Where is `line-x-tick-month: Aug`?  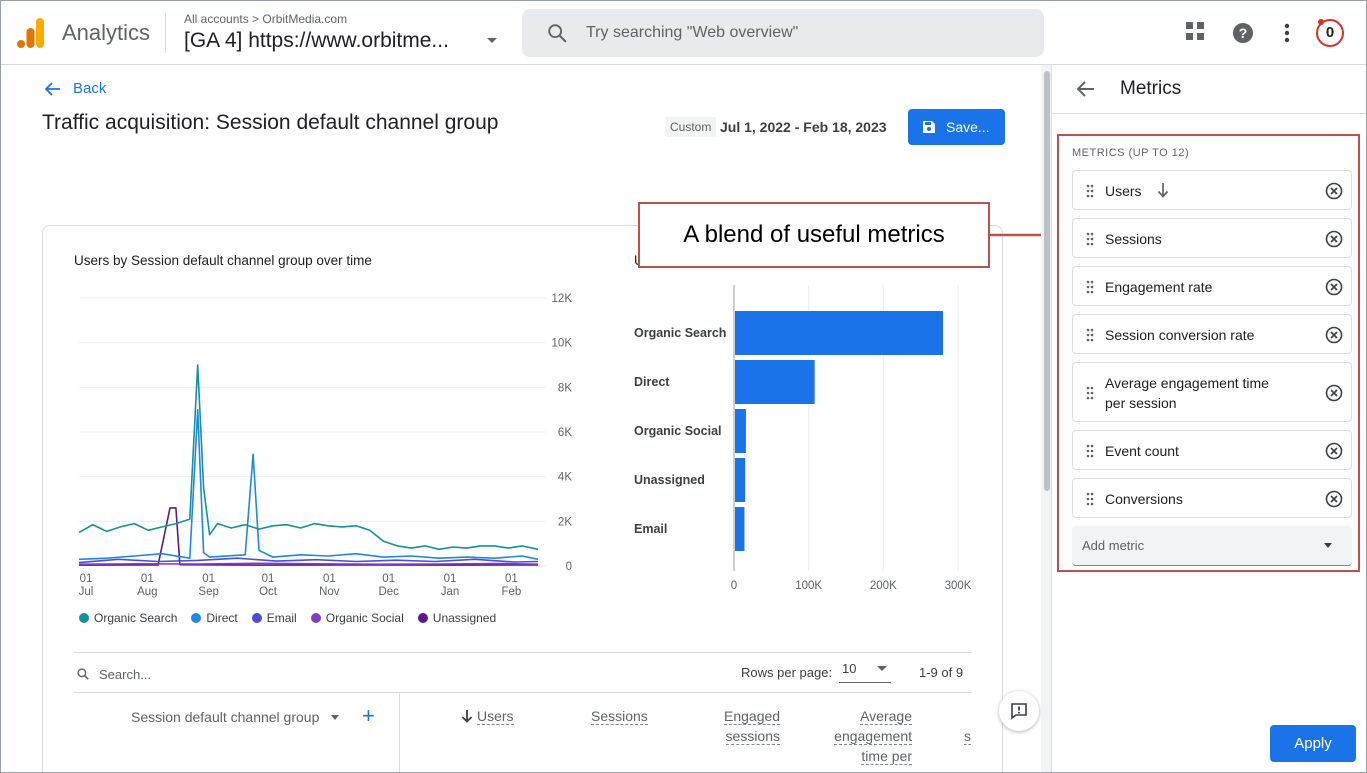 line-x-tick-month: Aug is located at coordinates (147, 592).